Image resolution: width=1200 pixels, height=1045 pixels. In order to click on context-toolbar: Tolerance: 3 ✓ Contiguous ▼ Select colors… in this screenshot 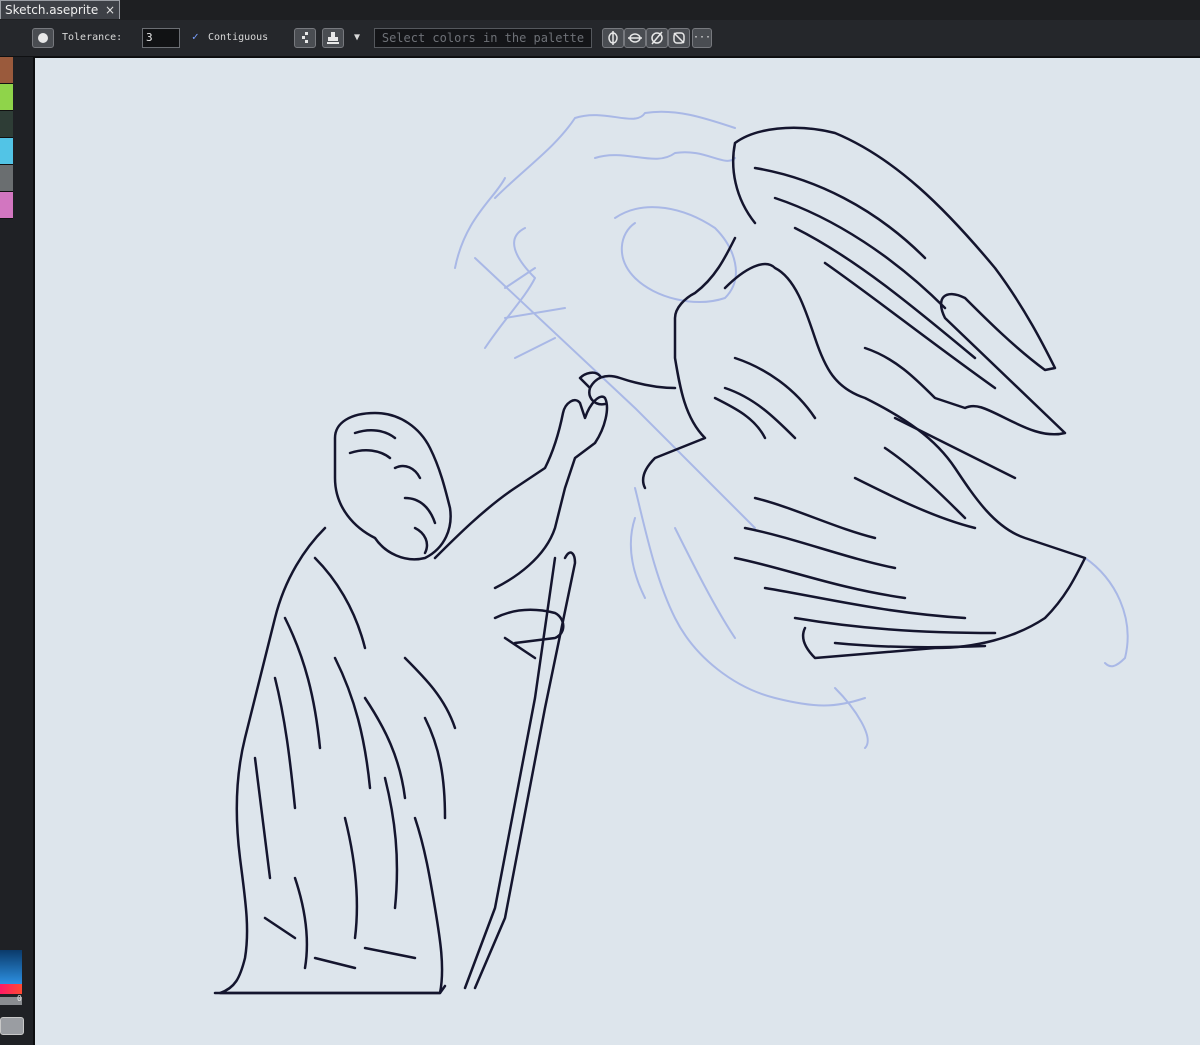, I will do `click(600, 38)`.